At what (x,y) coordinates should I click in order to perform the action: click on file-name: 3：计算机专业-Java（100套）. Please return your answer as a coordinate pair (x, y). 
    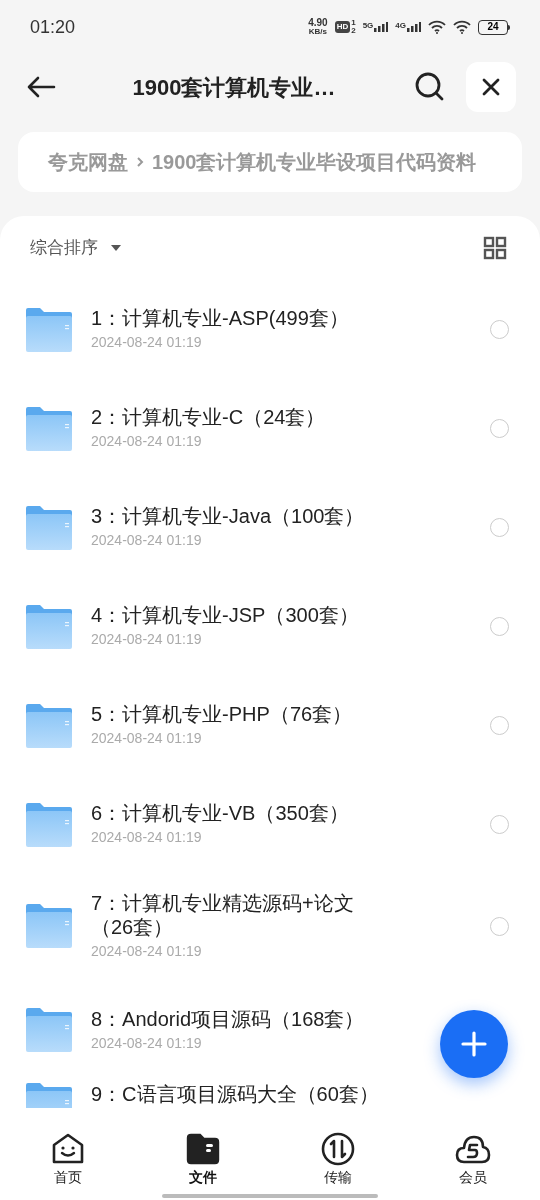
    Looking at the image, I should click on (228, 516).